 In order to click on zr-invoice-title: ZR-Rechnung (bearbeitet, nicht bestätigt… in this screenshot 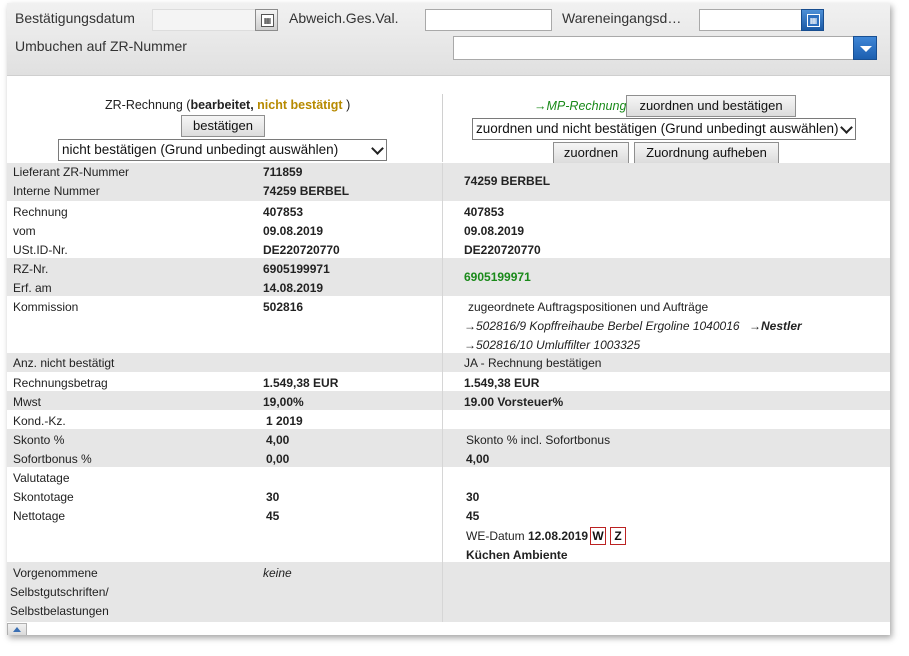, I will do `click(227, 105)`.